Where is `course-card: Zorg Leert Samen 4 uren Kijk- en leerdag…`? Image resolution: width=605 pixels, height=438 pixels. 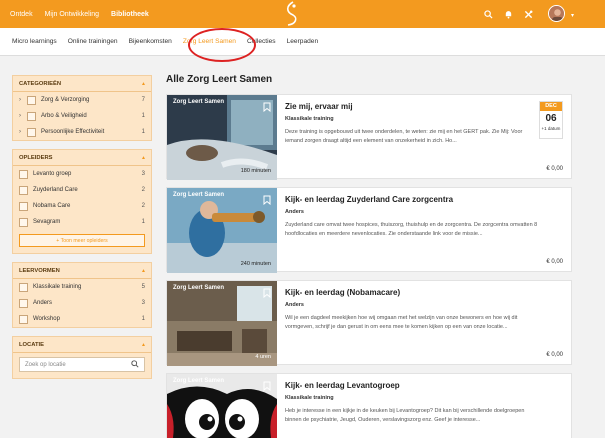 course-card: Zorg Leert Samen 4 uren Kijk- en leerdag… is located at coordinates (369, 323).